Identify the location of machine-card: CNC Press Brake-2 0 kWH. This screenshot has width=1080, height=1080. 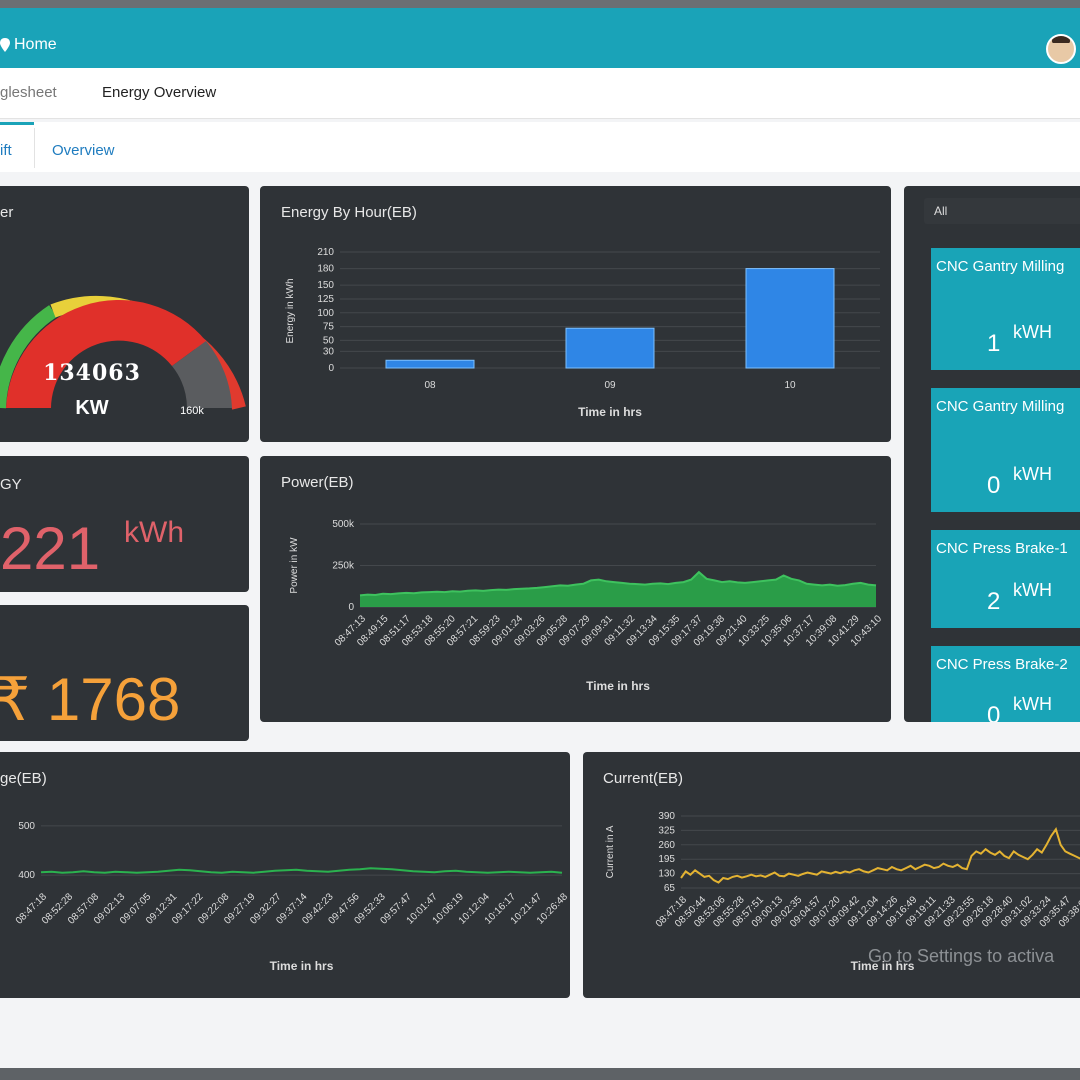
(1005, 684).